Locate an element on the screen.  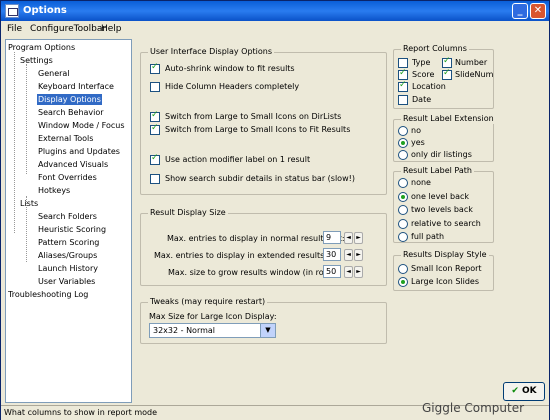
status-text: What columns to show in report mode is located at coordinates (81, 412).